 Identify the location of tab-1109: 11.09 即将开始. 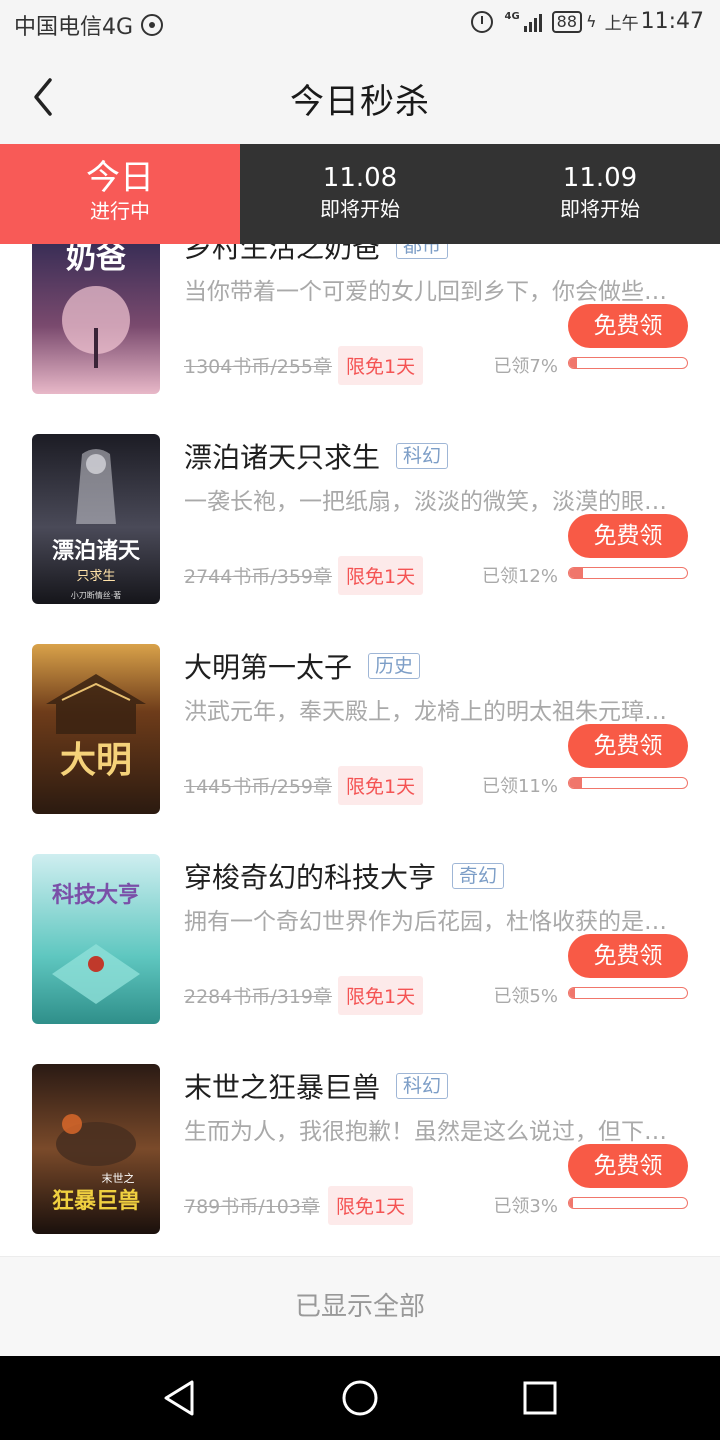
(600, 194).